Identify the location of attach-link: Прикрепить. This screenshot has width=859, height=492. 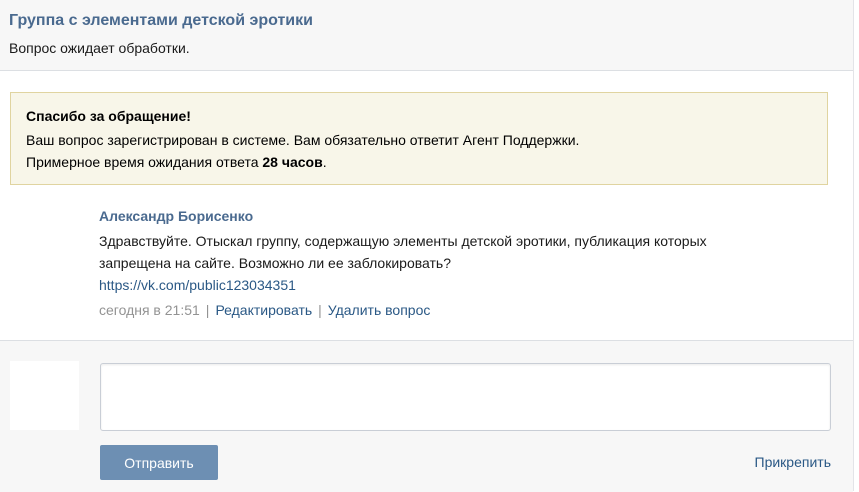
(793, 462).